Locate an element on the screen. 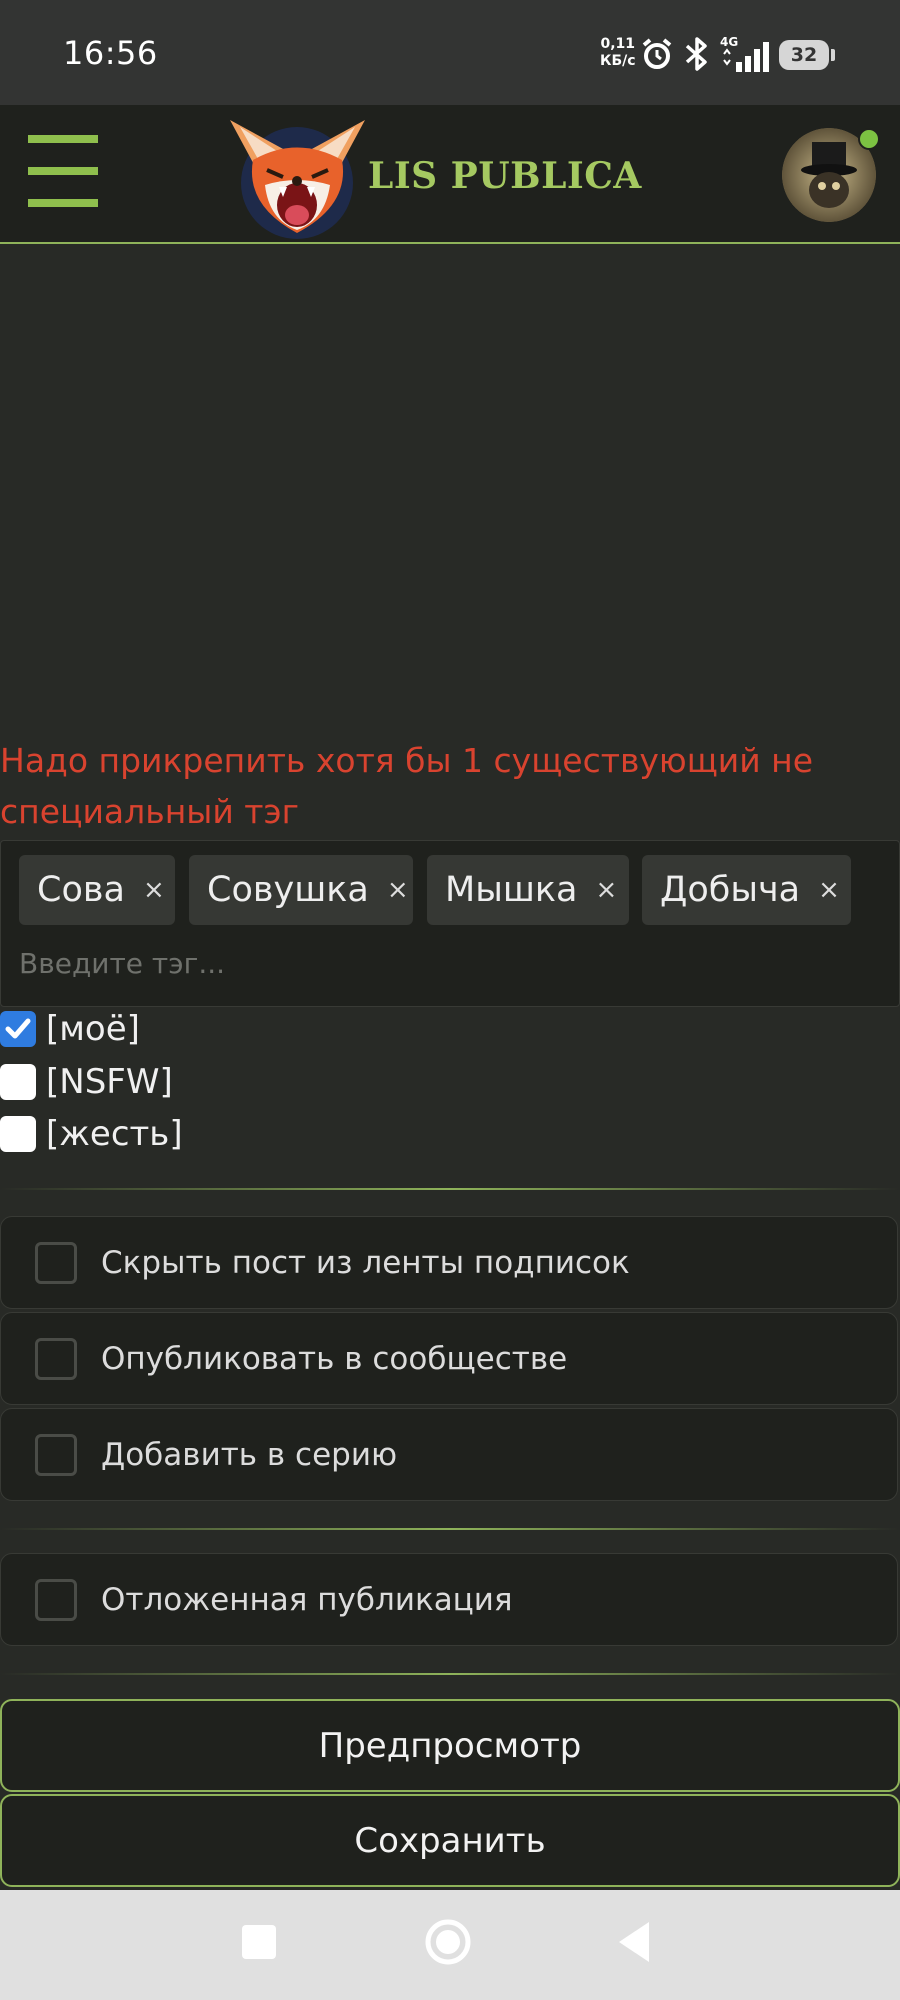 The height and width of the screenshot is (2000, 900). recents-icon is located at coordinates (259, 1942).